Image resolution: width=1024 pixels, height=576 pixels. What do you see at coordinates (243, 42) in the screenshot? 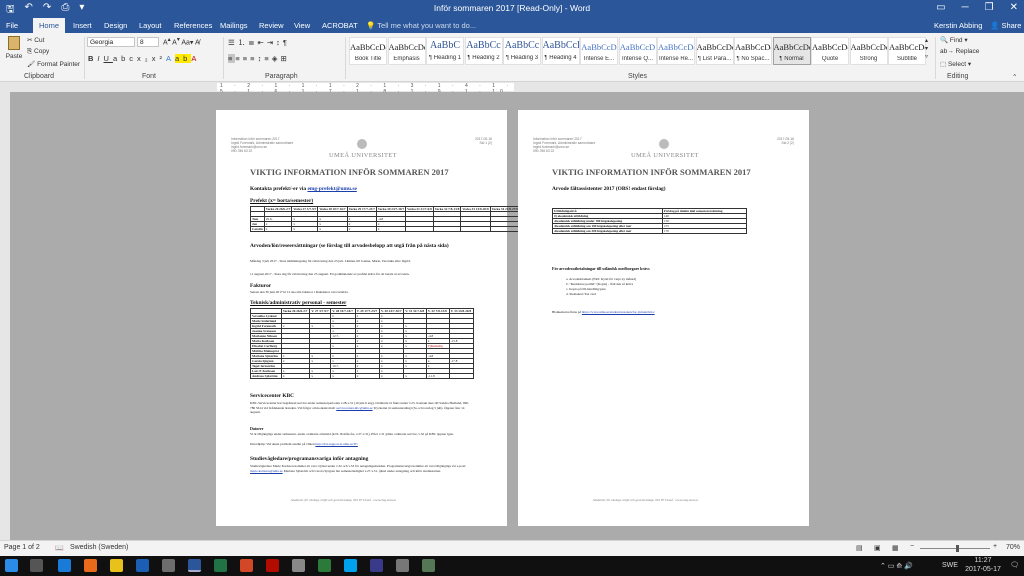
I see `numbering-icon: ⒈` at bounding box center [243, 42].